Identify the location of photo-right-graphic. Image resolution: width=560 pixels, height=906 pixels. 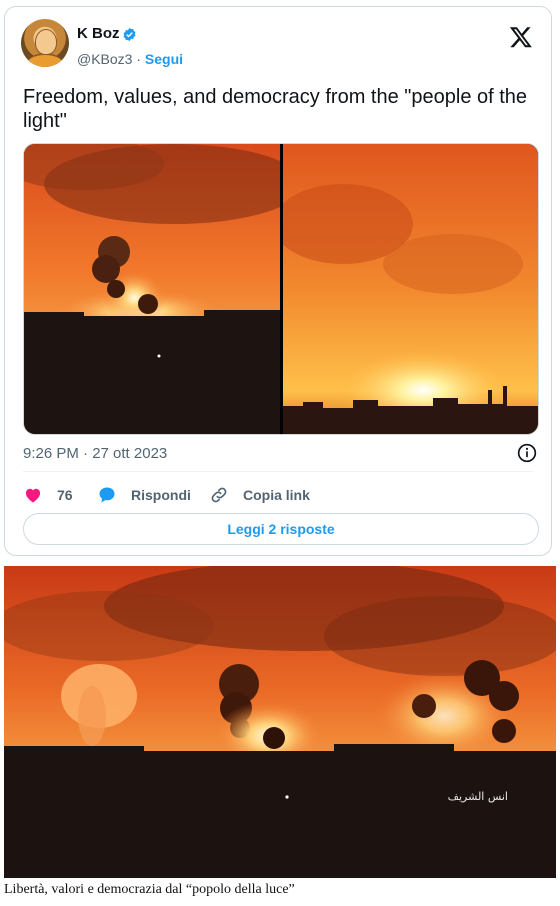
(410, 289).